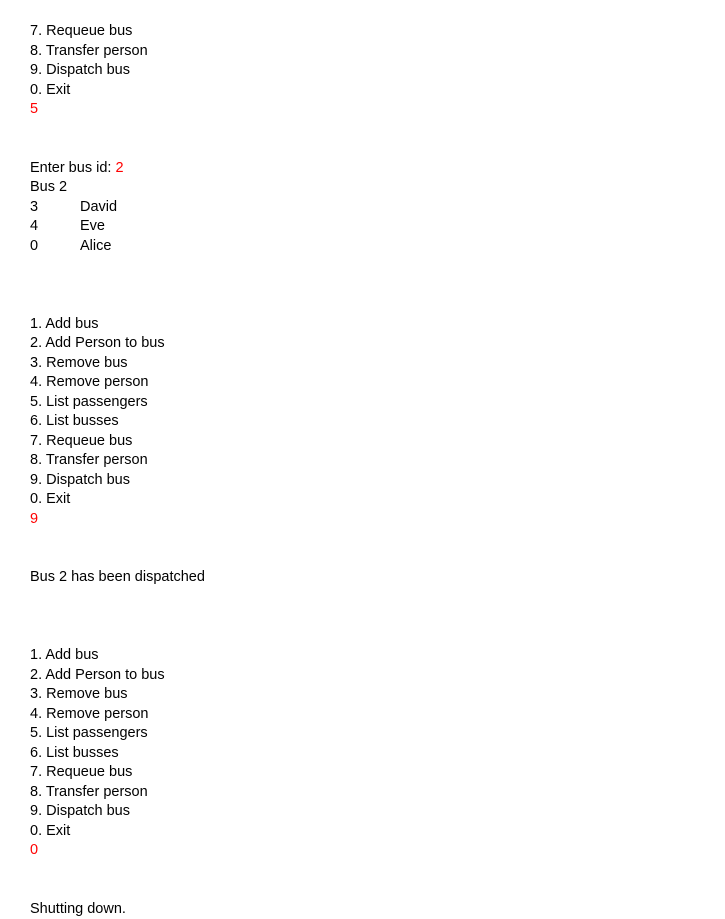 The width and height of the screenshot is (725, 919). Describe the element at coordinates (377, 91) in the screenshot. I see `menu-option: 0. Exit` at that location.